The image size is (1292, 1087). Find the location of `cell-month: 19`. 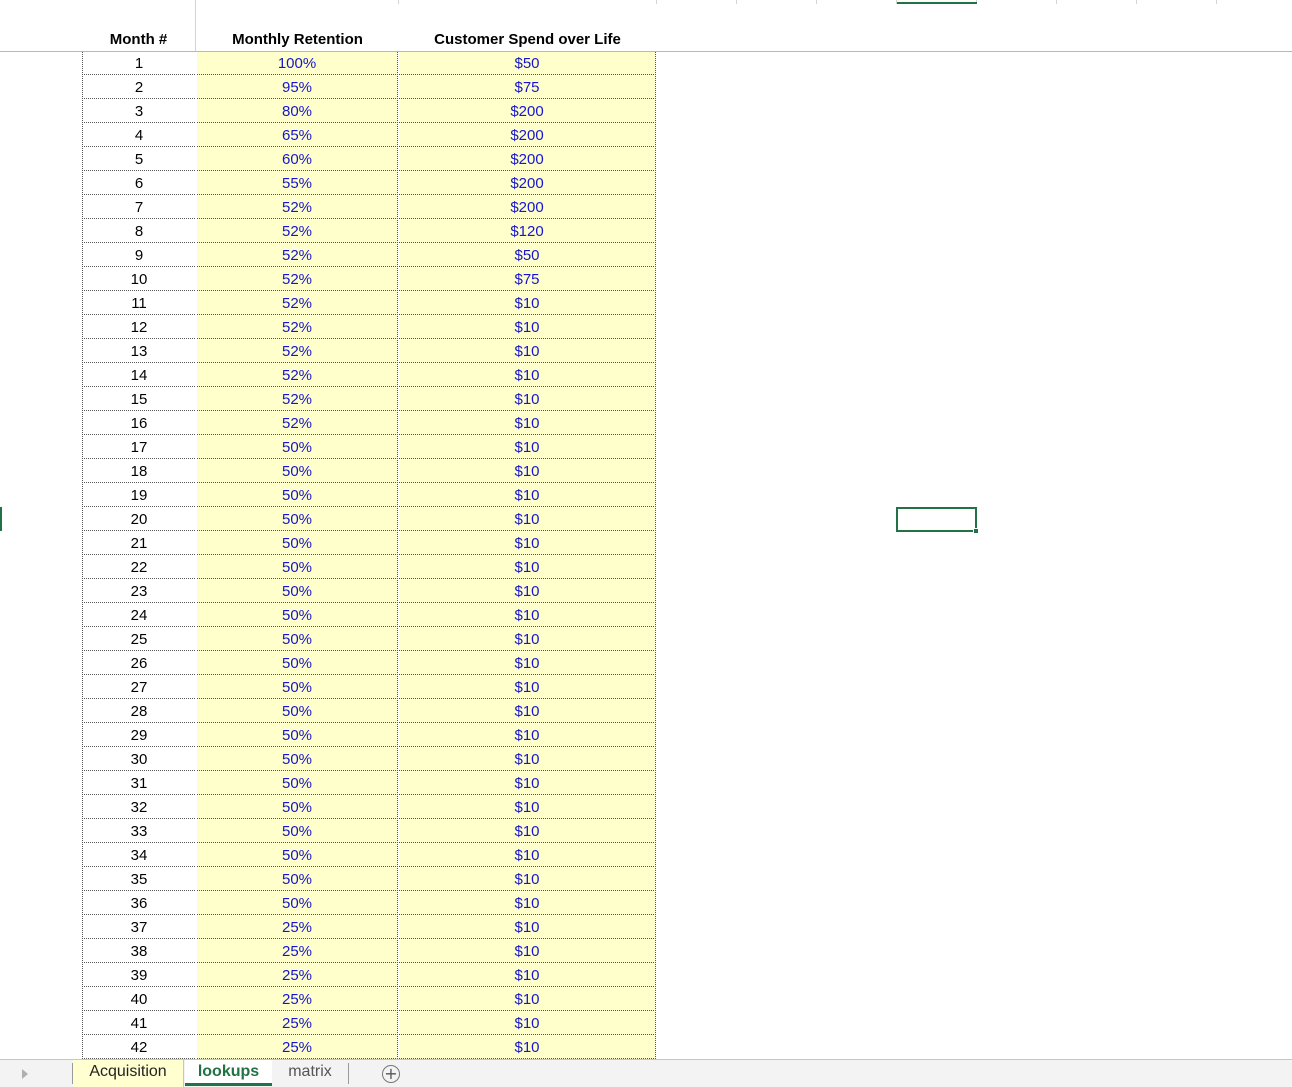

cell-month: 19 is located at coordinates (138, 495).